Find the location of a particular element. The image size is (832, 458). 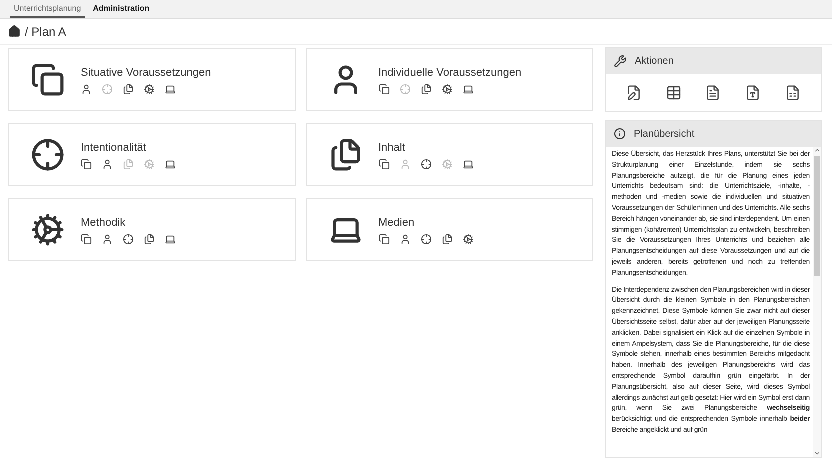

area-card: Inhalt is located at coordinates (449, 154).